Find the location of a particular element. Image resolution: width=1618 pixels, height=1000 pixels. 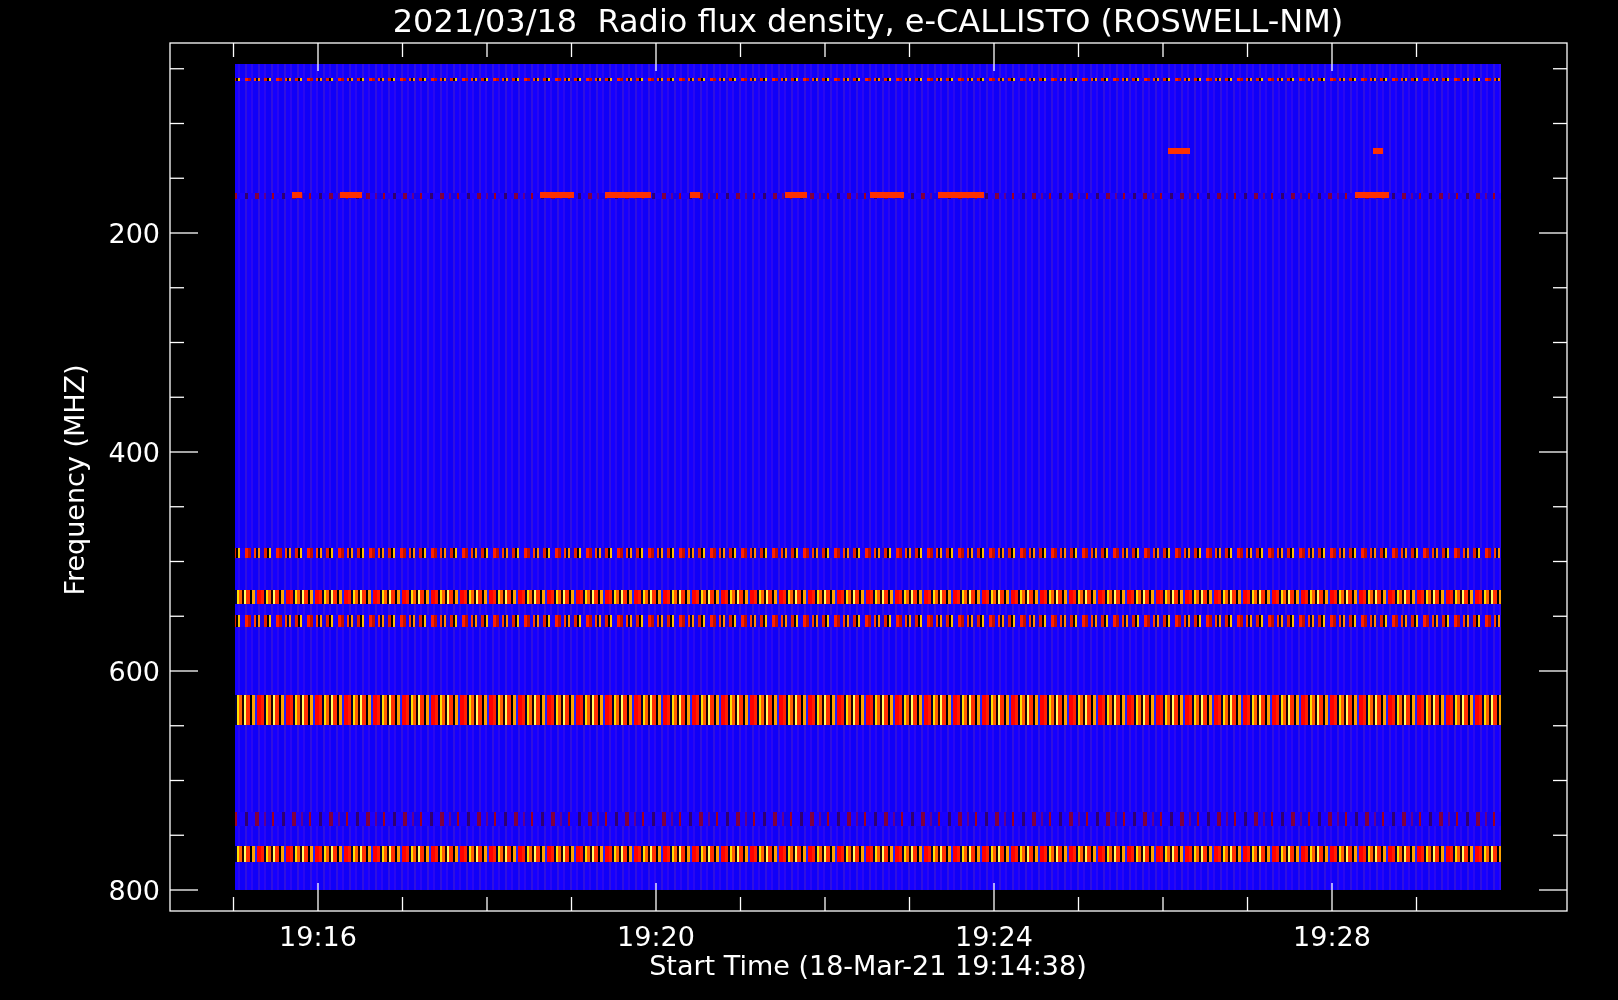

x-tick-label: 19:24 is located at coordinates (994, 936).